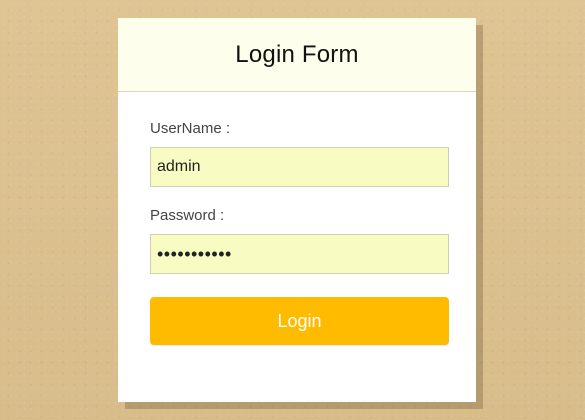  What do you see at coordinates (190, 128) in the screenshot?
I see `username-label: UserName :` at bounding box center [190, 128].